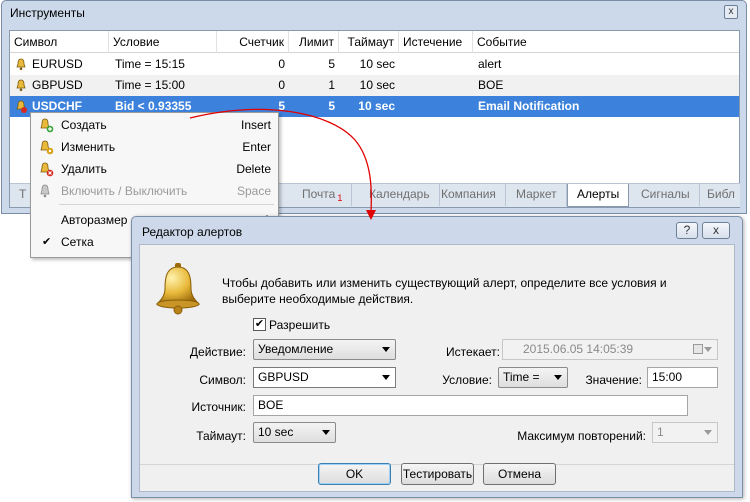 This screenshot has height=502, width=750. I want to click on menu-item-label: Удалить, so click(84, 169).